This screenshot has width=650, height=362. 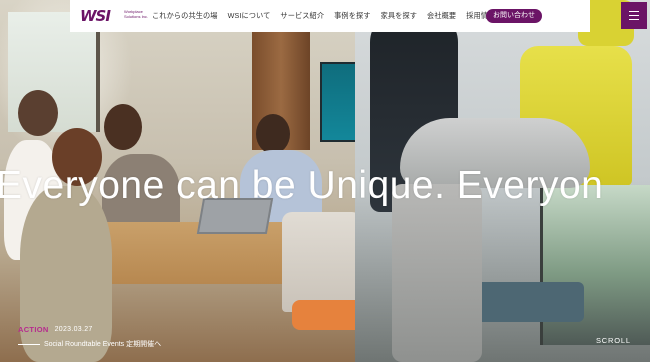 What do you see at coordinates (185, 16) in the screenshot?
I see `nav-item-kyosei: これからの共生の場` at bounding box center [185, 16].